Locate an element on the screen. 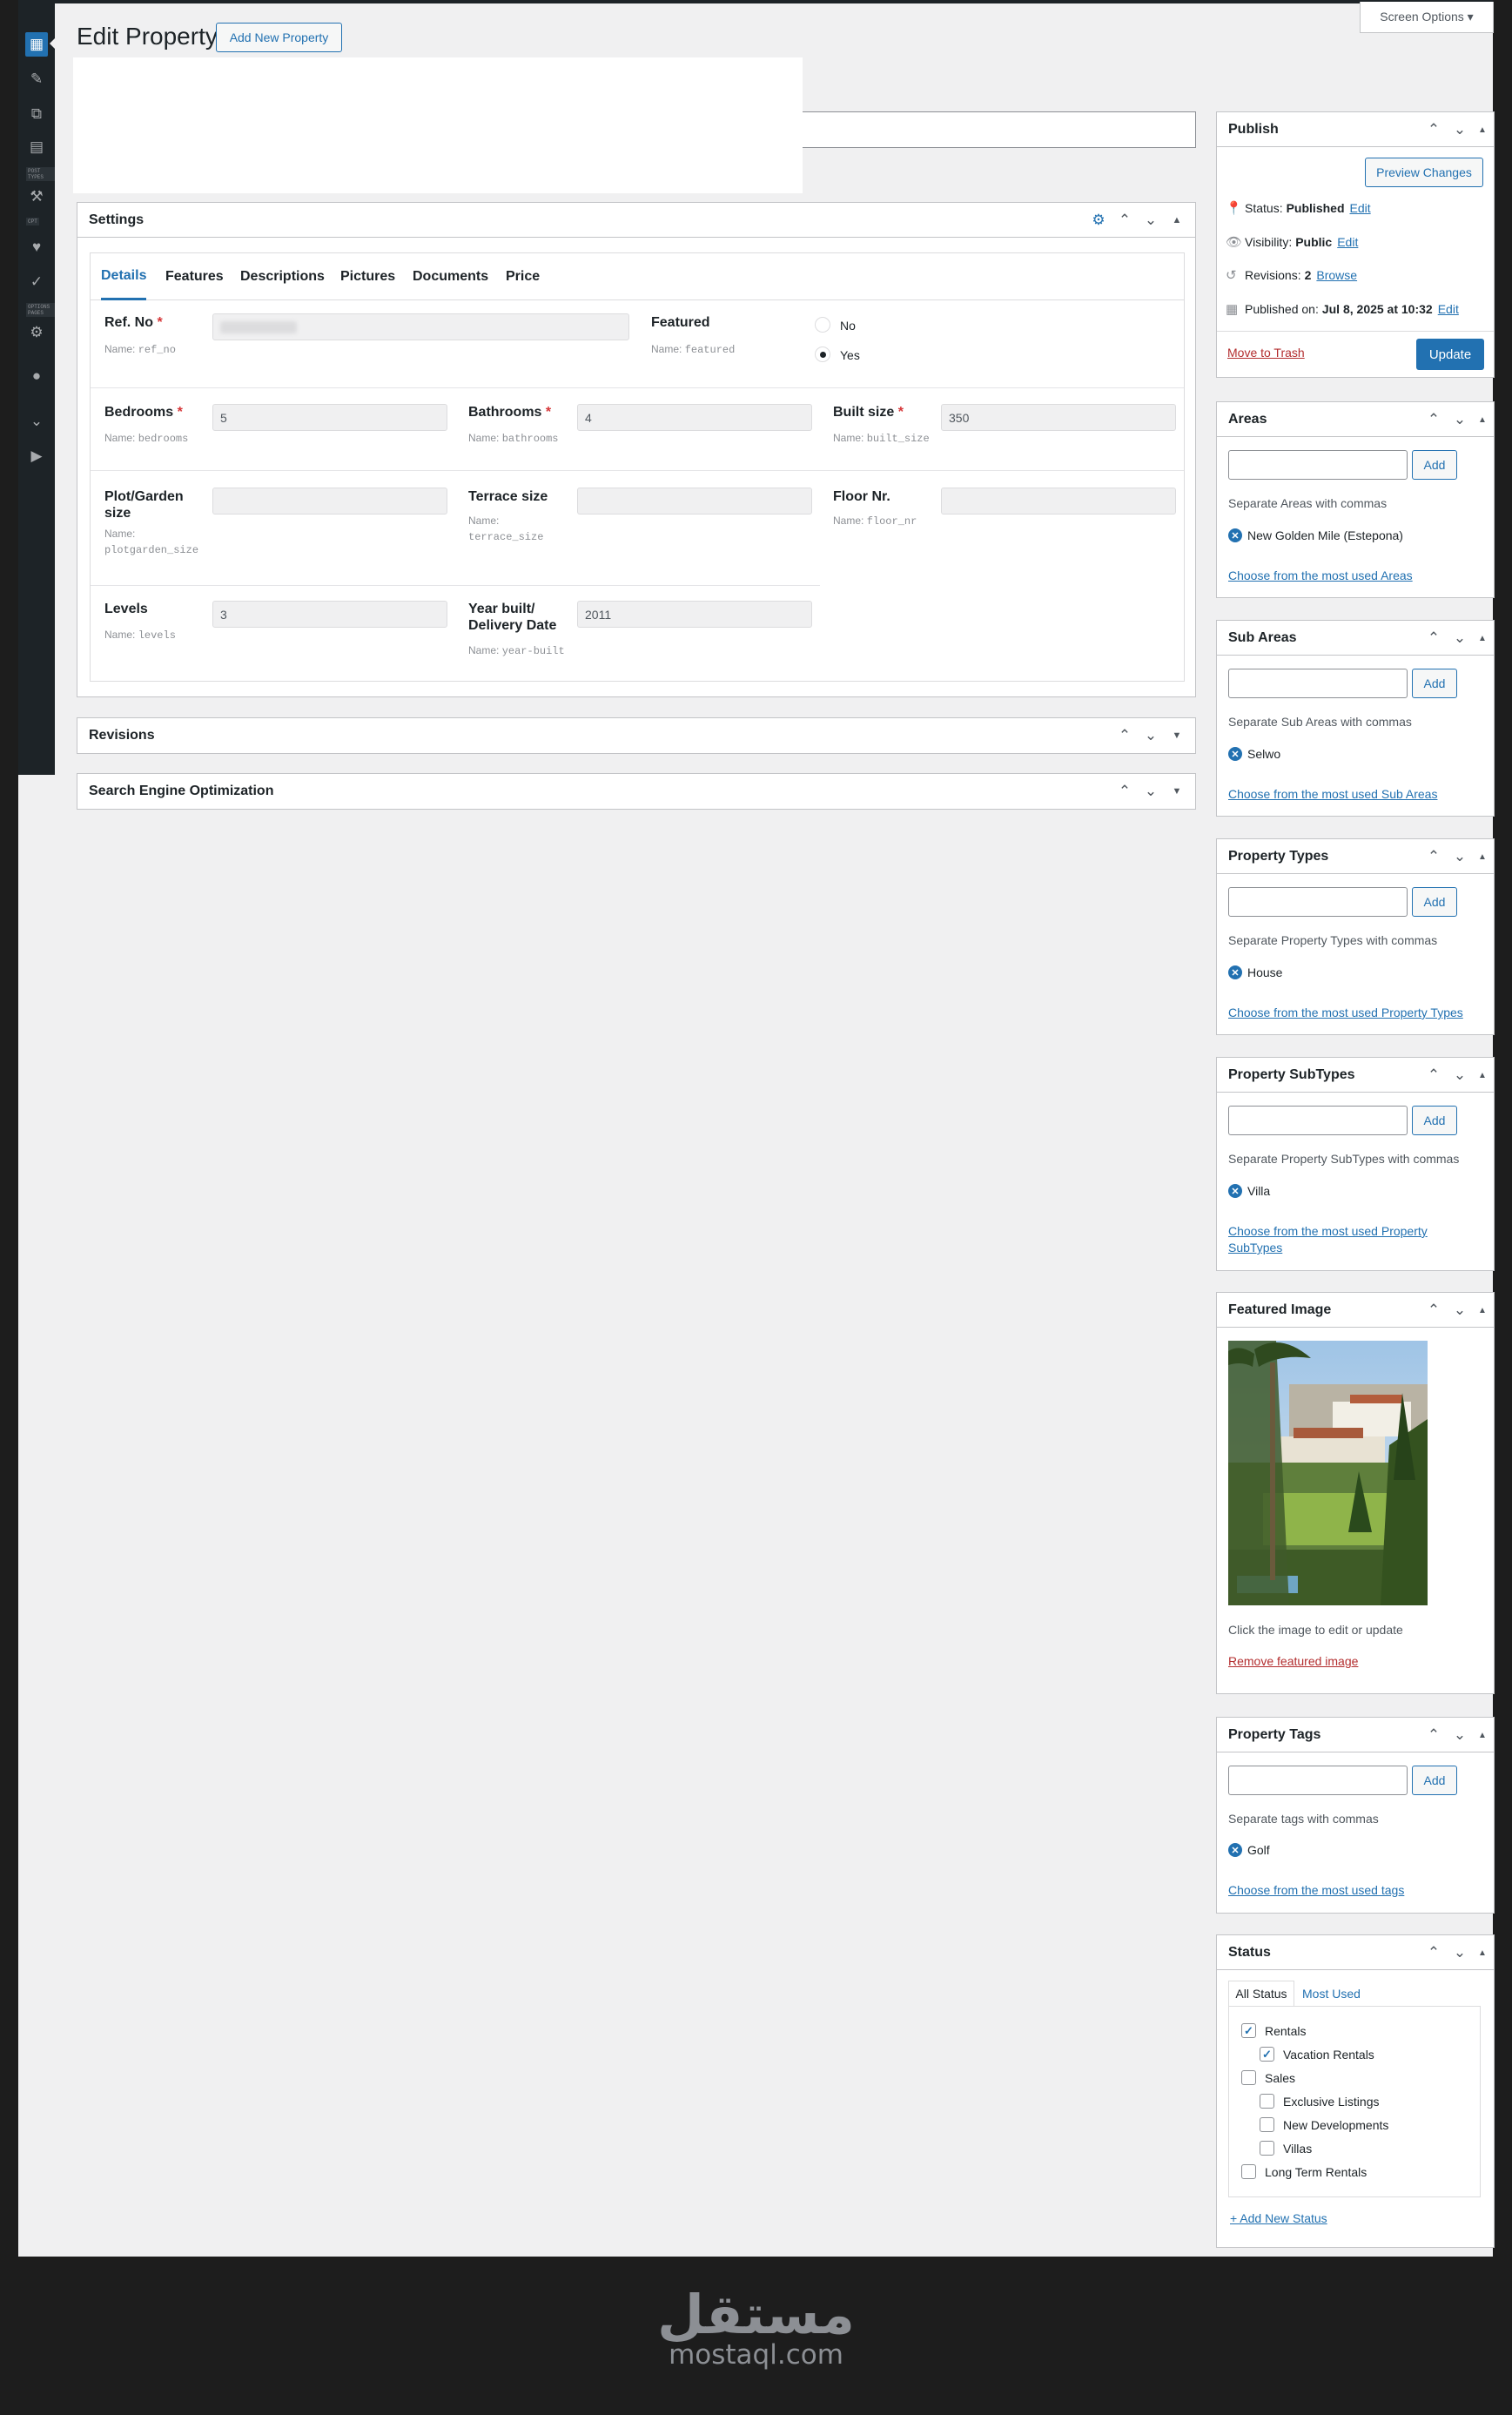 The image size is (1512, 2415). tools-icon: ⚙ is located at coordinates (36, 332).